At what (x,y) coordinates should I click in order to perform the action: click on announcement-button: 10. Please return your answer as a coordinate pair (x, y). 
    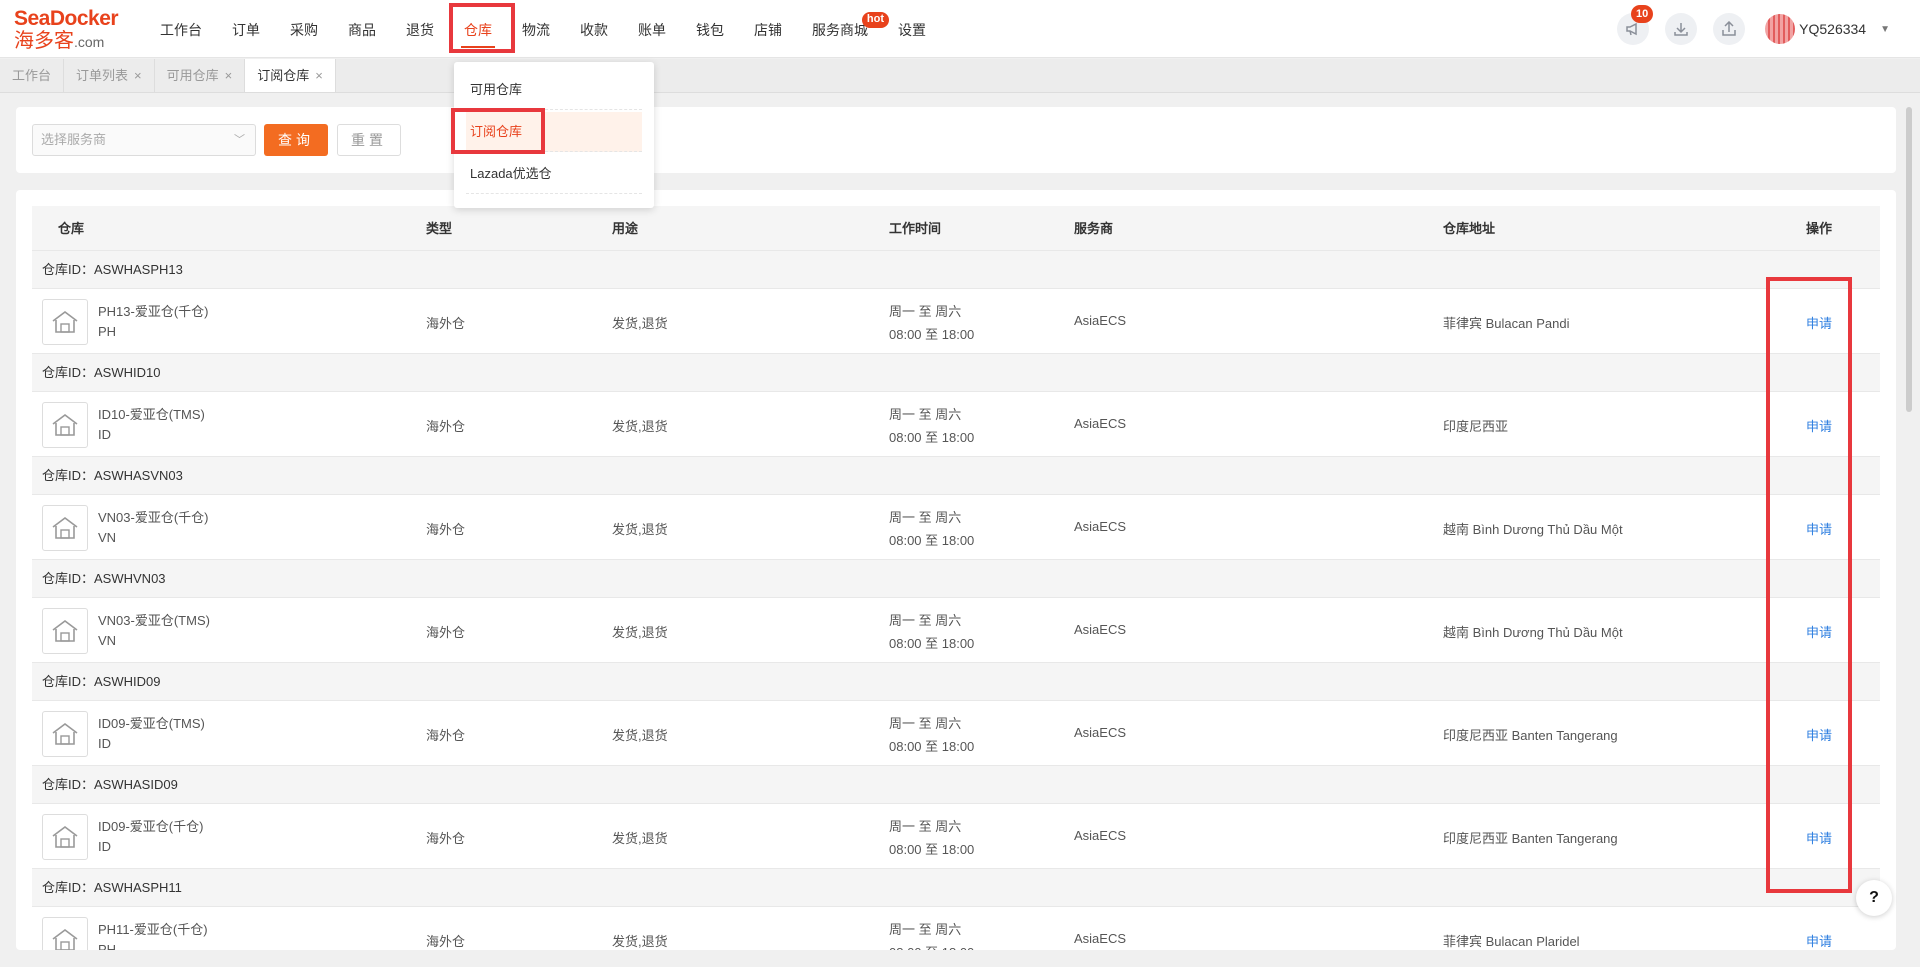
    Looking at the image, I should click on (1635, 25).